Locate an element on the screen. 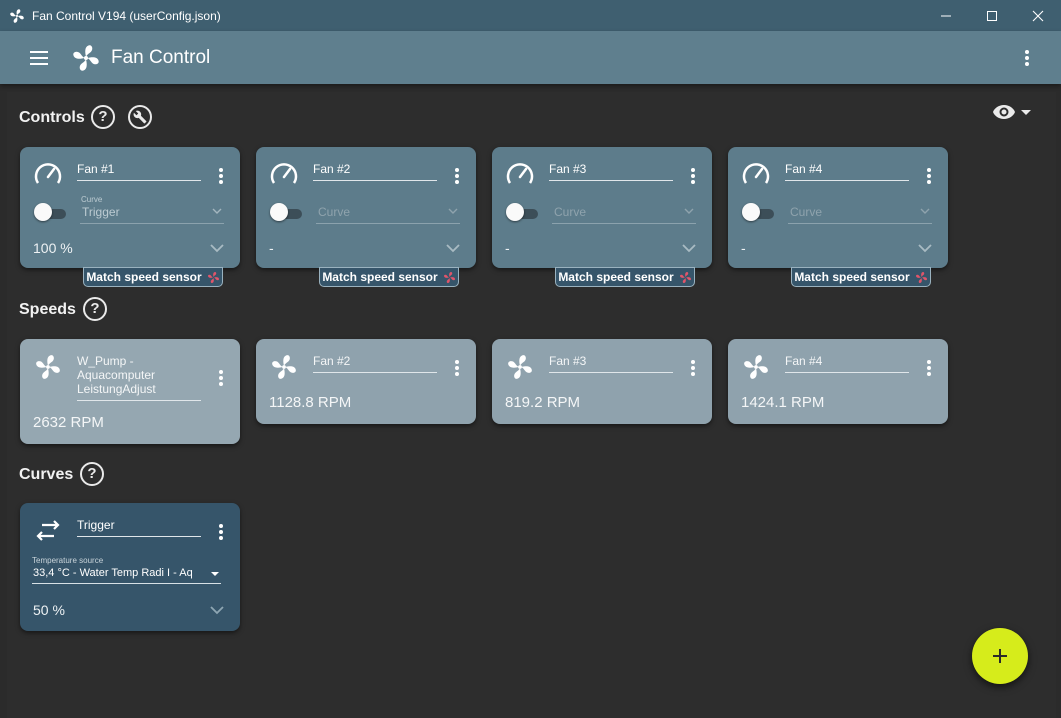 This screenshot has width=1061, height=718. speed-card-fan-3: Fan #3 819.2 RPM is located at coordinates (602, 381).